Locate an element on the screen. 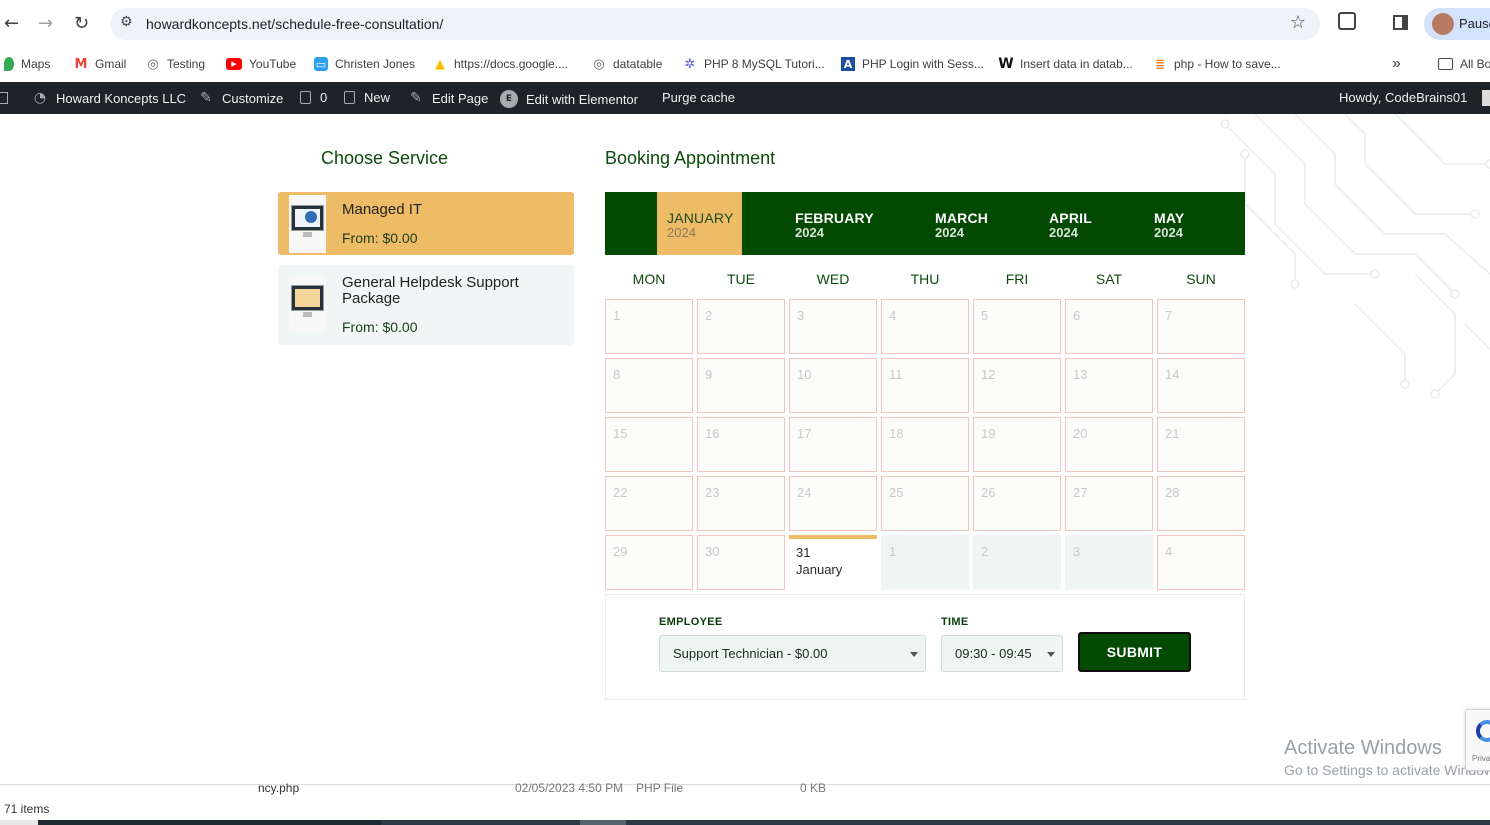  day-number: 15 is located at coordinates (620, 433).